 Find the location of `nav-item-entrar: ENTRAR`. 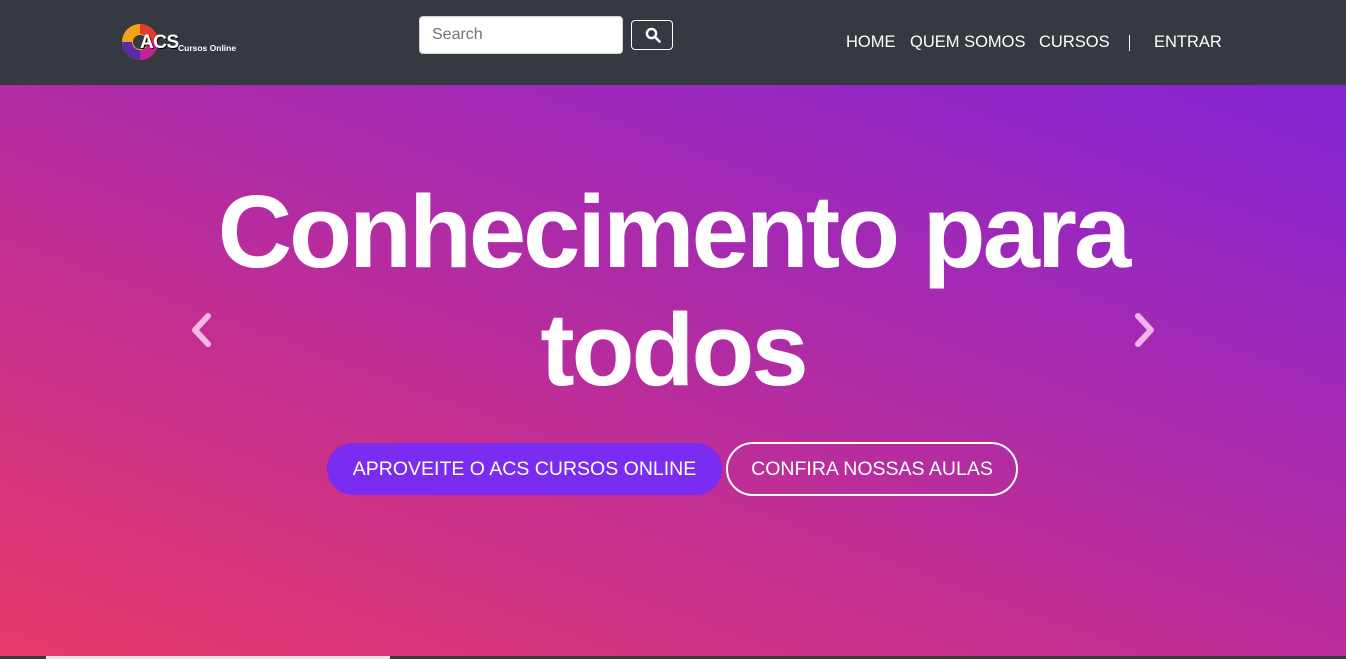

nav-item-entrar: ENTRAR is located at coordinates (1188, 42).